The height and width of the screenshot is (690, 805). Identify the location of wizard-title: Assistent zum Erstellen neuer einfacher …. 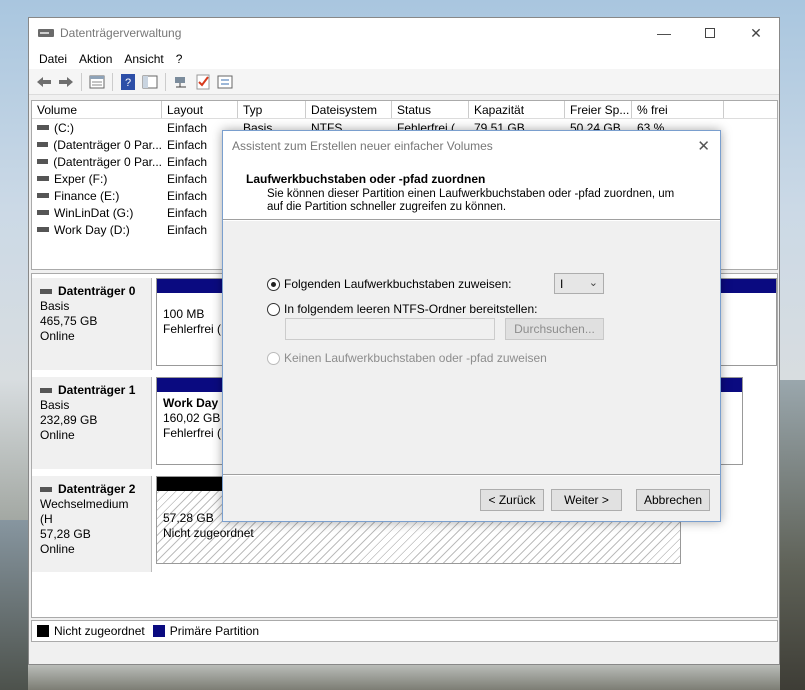
(362, 146).